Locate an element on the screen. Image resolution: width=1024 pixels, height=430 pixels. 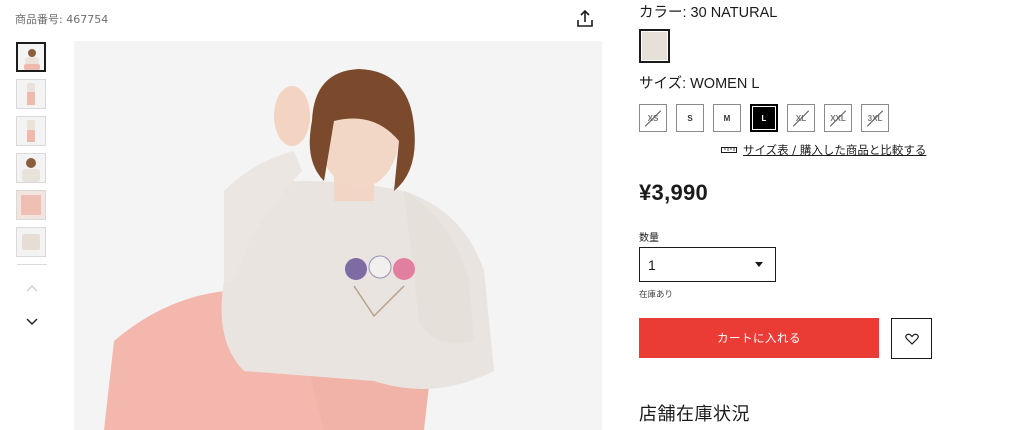
chevron-down-icon is located at coordinates (32, 321).